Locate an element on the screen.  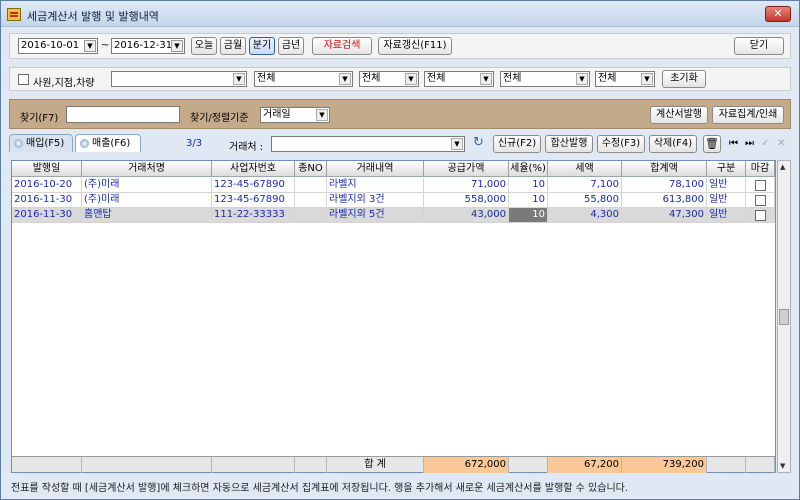
date-to-picker: 2016-12-31 ▼ is located at coordinates (148, 46).